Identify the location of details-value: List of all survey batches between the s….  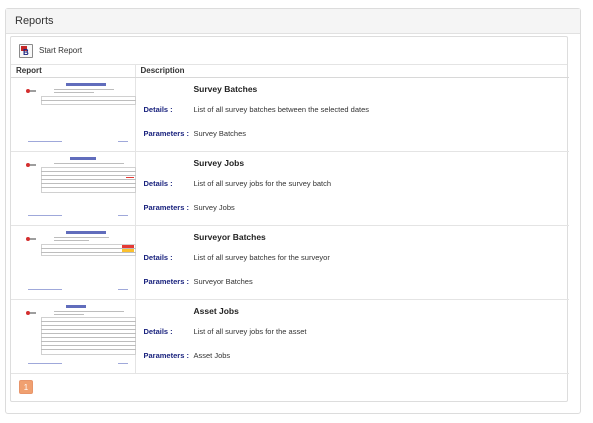
(281, 109).